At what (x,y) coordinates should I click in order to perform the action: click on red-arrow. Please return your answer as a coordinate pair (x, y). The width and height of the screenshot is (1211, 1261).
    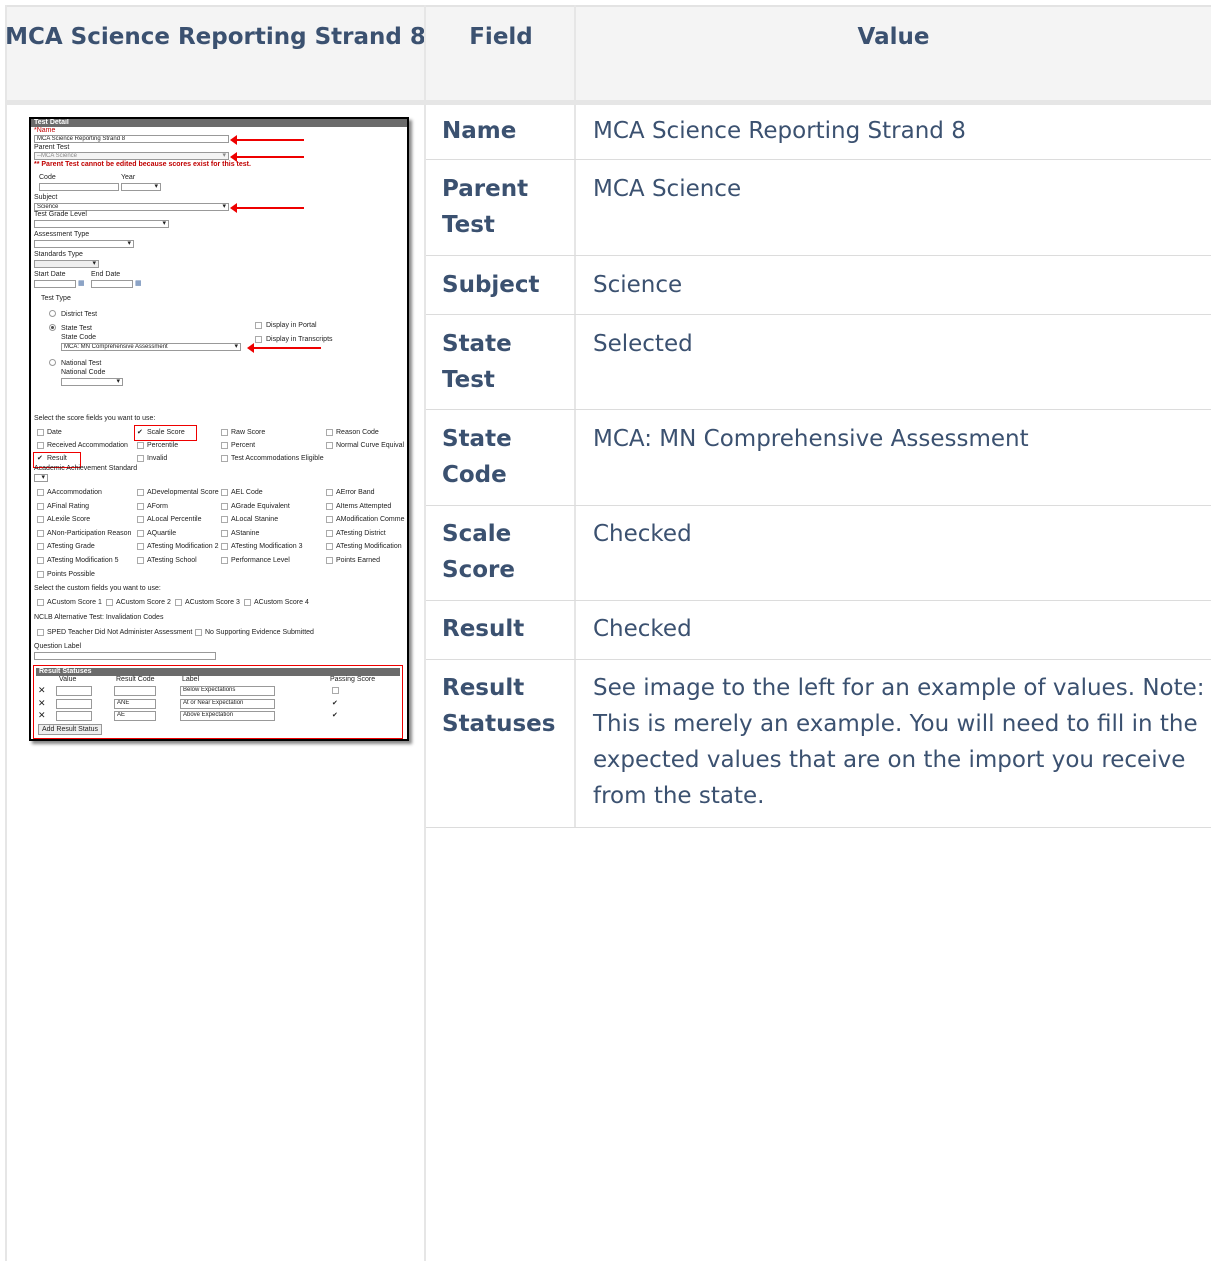
    Looking at the image, I should click on (267, 157).